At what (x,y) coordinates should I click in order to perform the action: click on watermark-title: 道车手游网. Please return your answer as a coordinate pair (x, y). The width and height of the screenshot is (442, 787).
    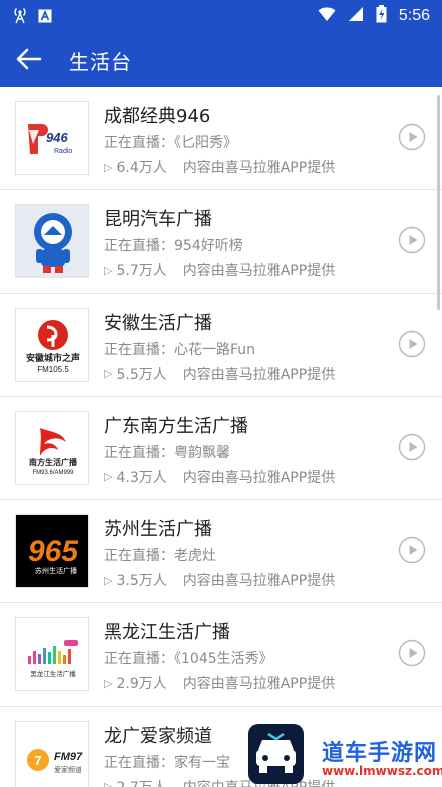
    Looking at the image, I should click on (380, 753).